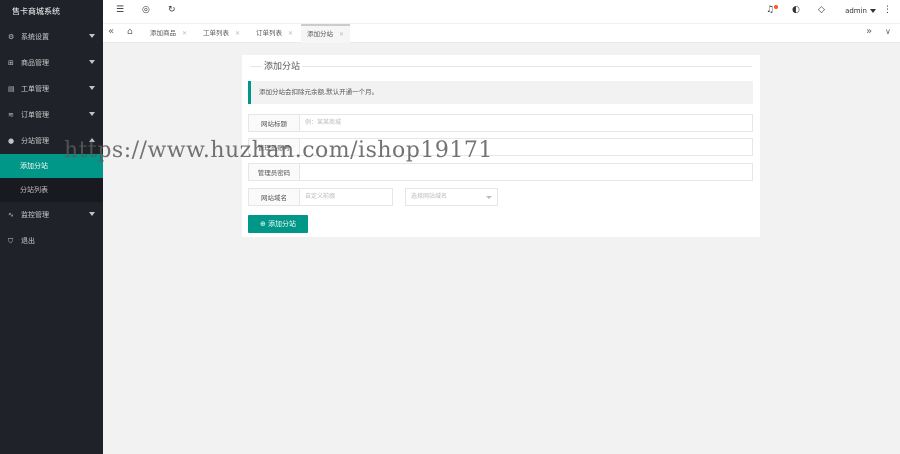 The width and height of the screenshot is (900, 454). What do you see at coordinates (35, 89) in the screenshot?
I see `sidebar-item-label: 工单管理` at bounding box center [35, 89].